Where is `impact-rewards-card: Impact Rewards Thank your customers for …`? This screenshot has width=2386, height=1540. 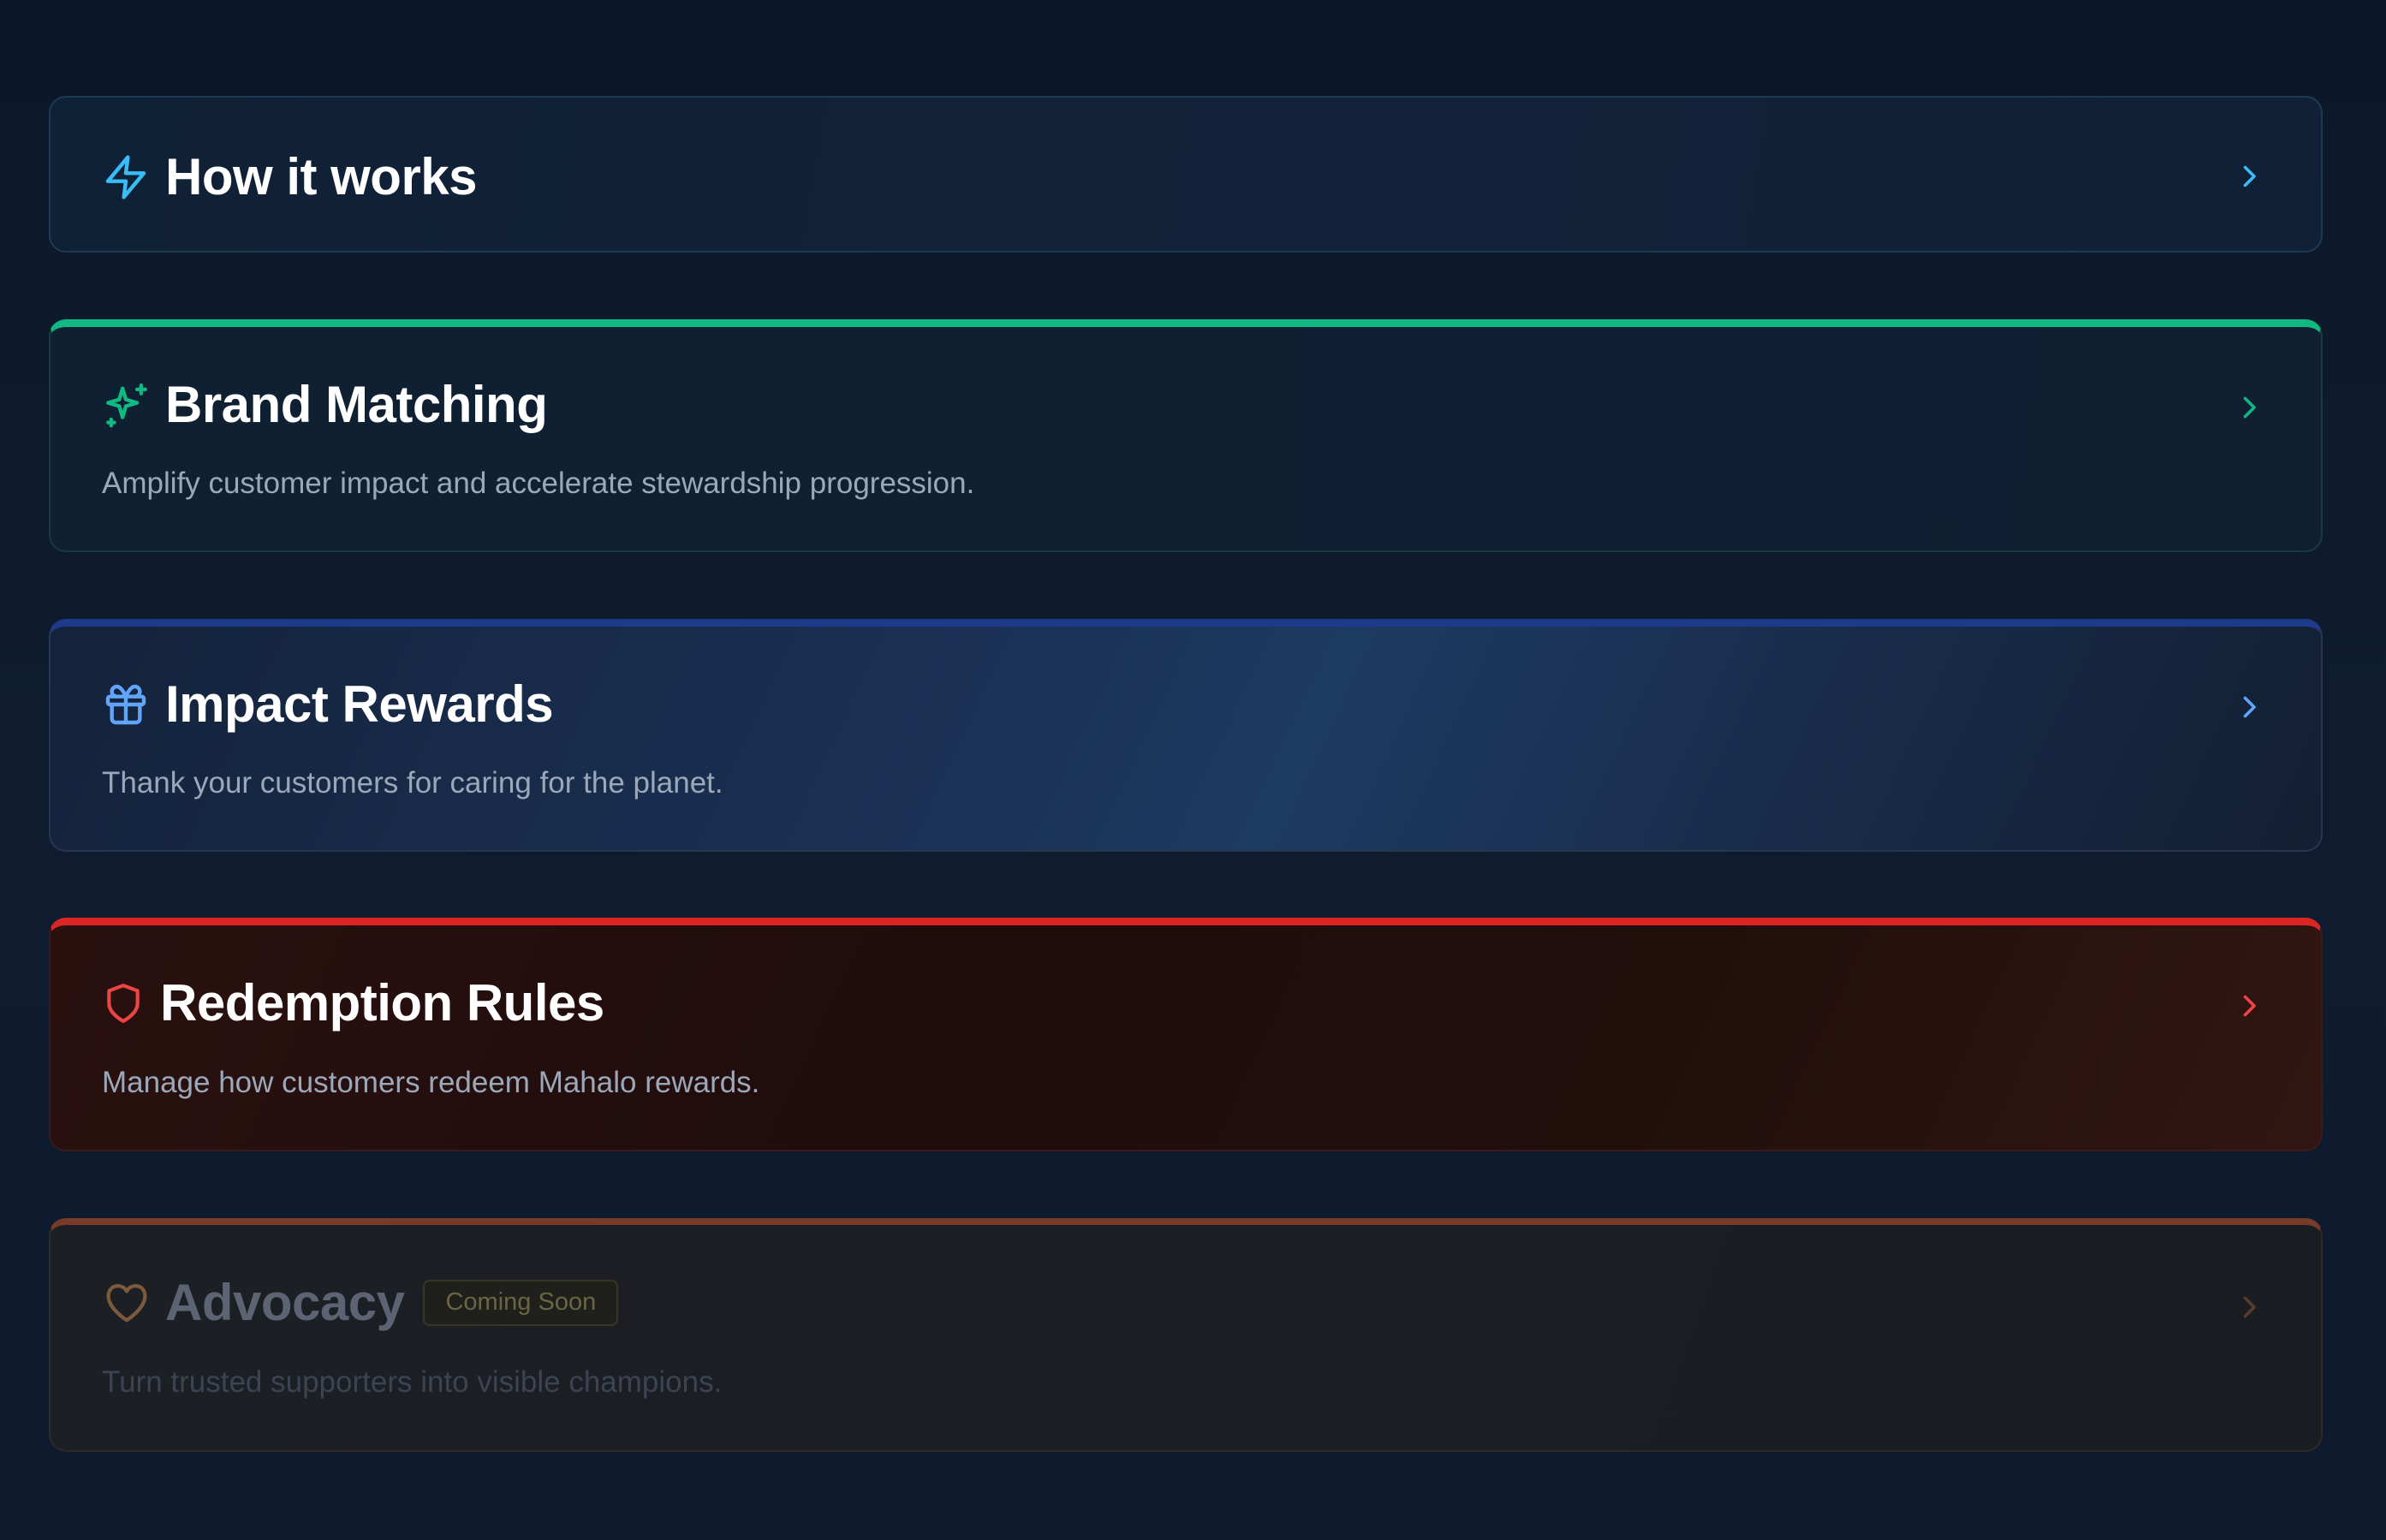
impact-rewards-card: Impact Rewards Thank your customers for … is located at coordinates (1186, 735).